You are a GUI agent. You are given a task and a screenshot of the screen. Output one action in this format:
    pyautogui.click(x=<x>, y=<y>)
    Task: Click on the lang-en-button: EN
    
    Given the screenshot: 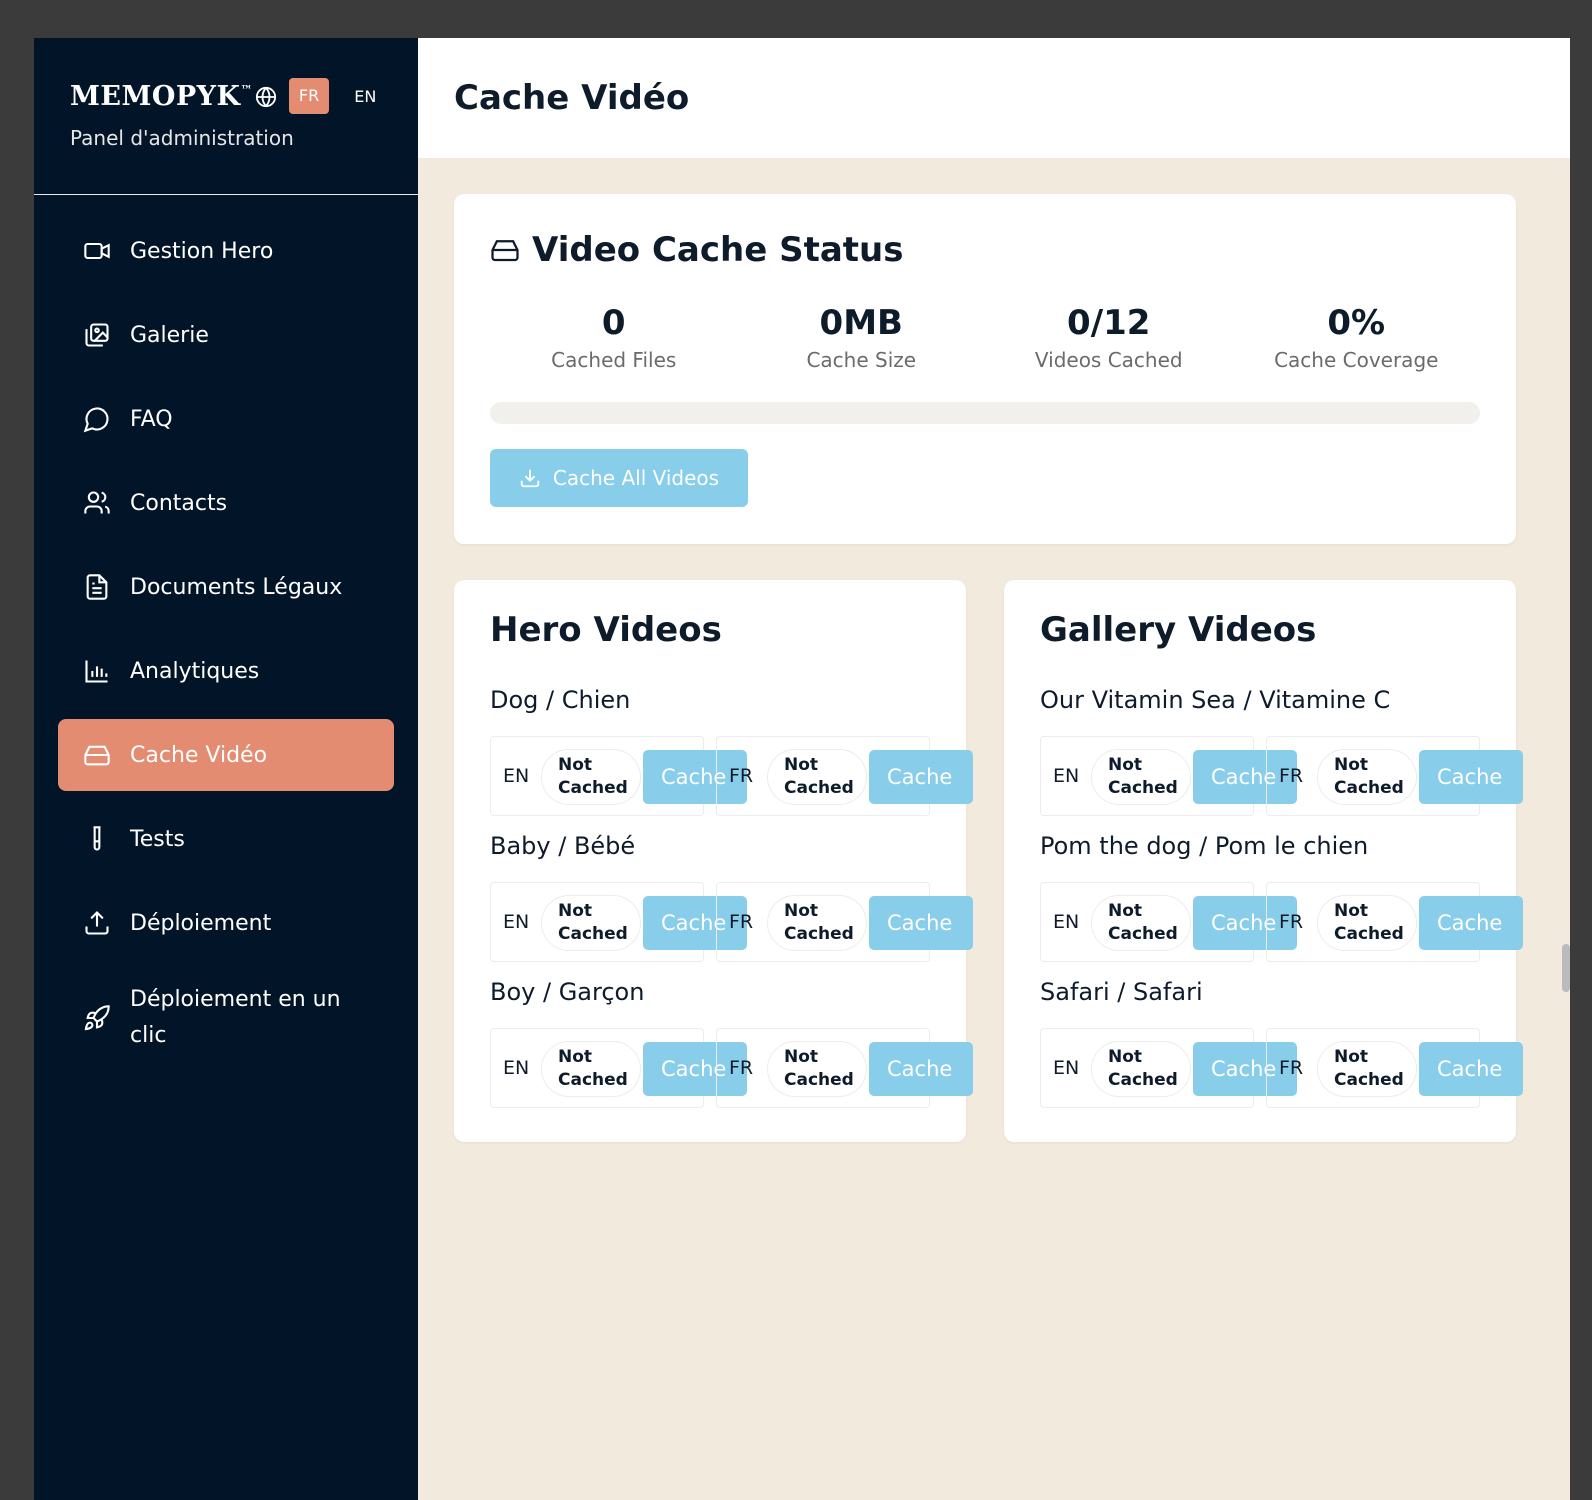 What is the action you would take?
    pyautogui.click(x=365, y=96)
    